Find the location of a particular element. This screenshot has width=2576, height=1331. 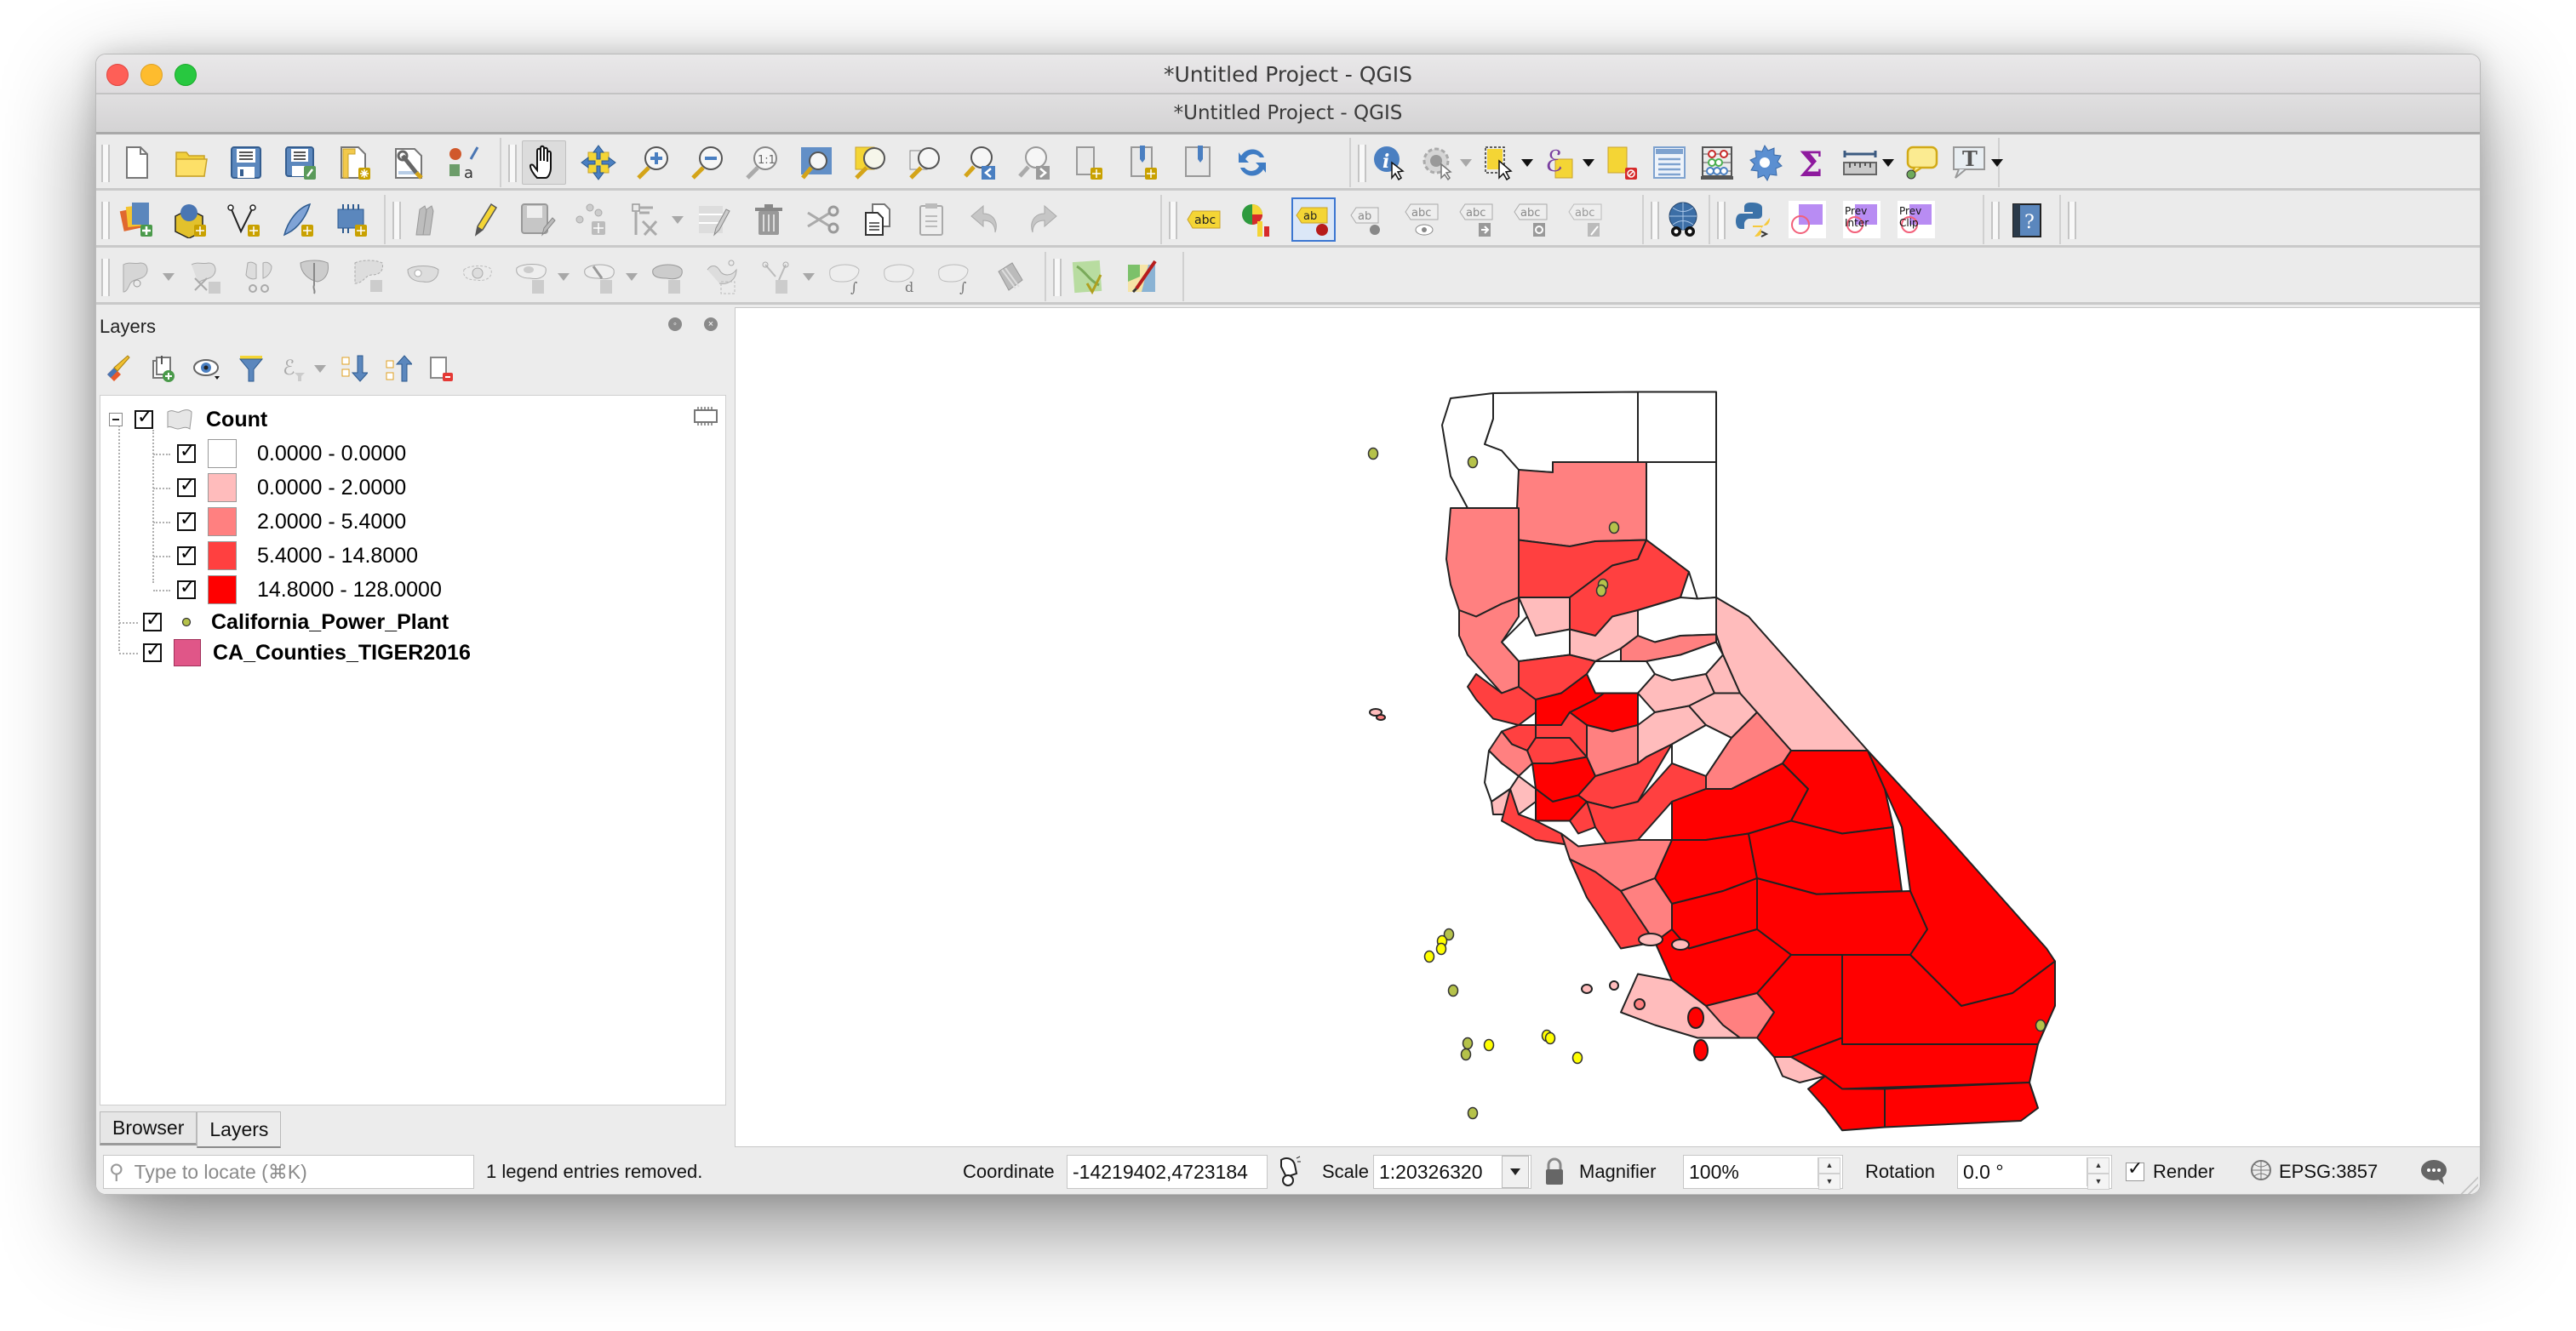

add-point-feature-button is located at coordinates (592, 219).